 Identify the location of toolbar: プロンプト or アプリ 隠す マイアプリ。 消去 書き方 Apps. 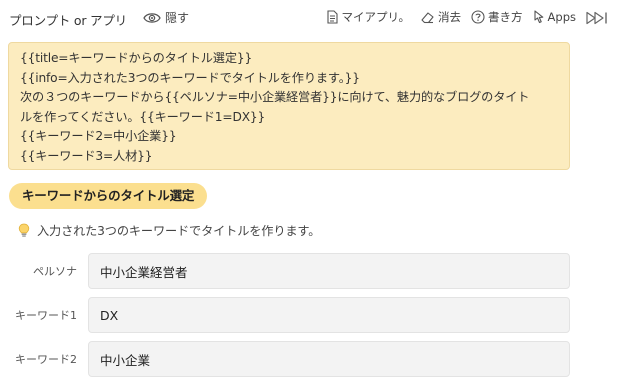
(310, 18).